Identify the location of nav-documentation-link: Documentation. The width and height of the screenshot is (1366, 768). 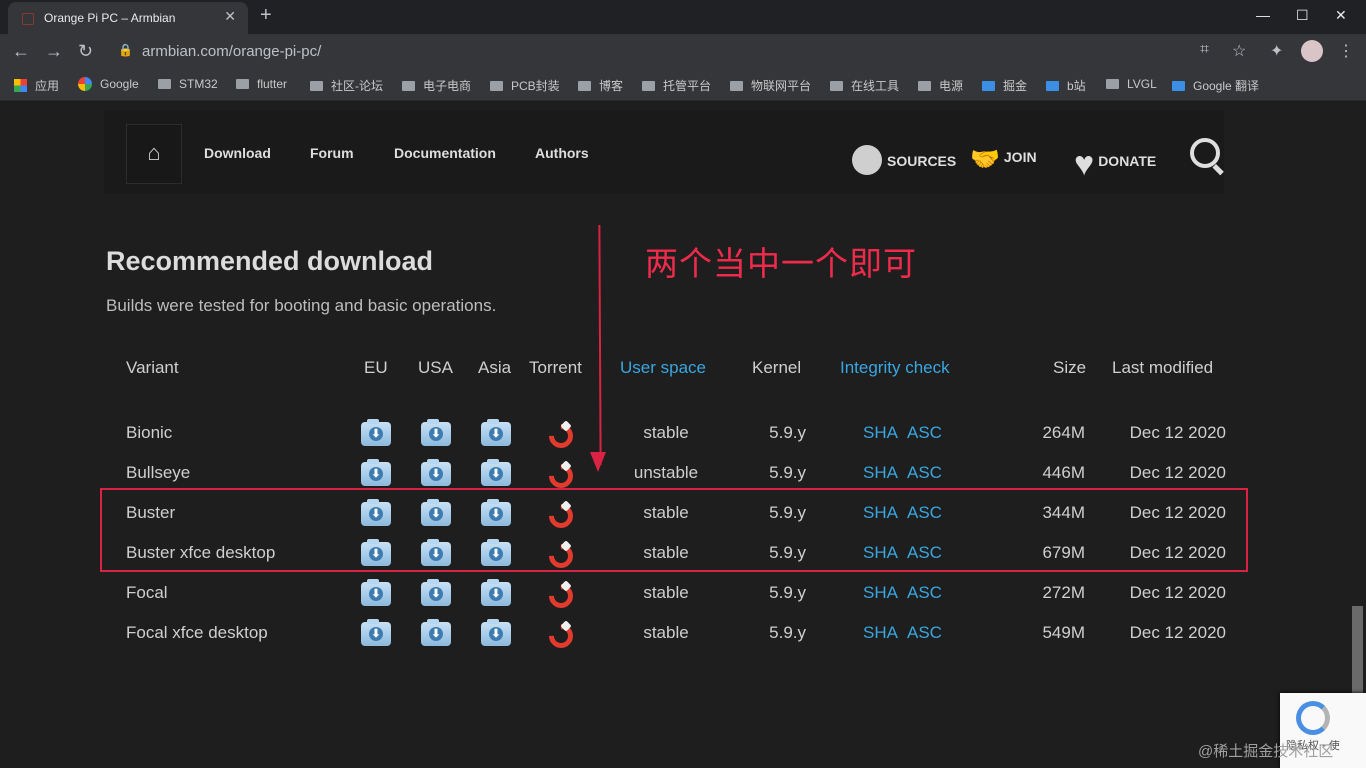
(445, 153).